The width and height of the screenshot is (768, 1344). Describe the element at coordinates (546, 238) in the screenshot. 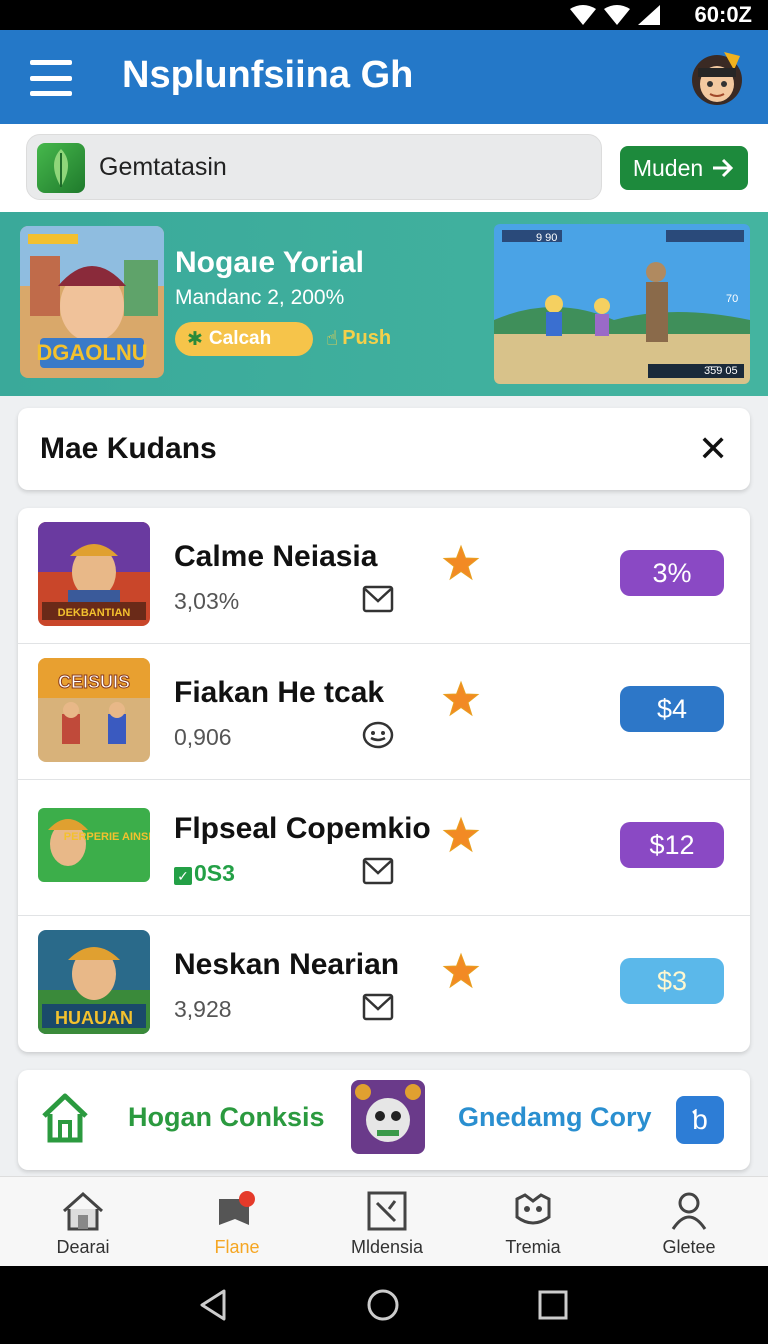

I see `hud-top: 9 90` at that location.